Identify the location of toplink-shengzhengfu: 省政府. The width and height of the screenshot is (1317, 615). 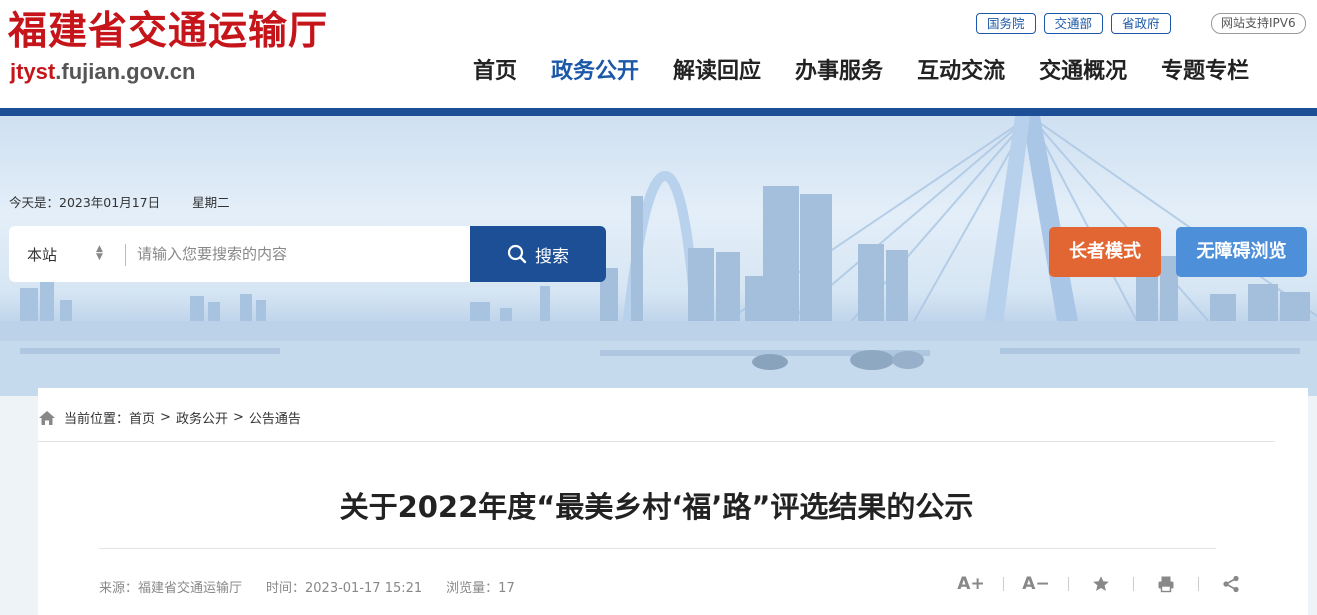
(1141, 23).